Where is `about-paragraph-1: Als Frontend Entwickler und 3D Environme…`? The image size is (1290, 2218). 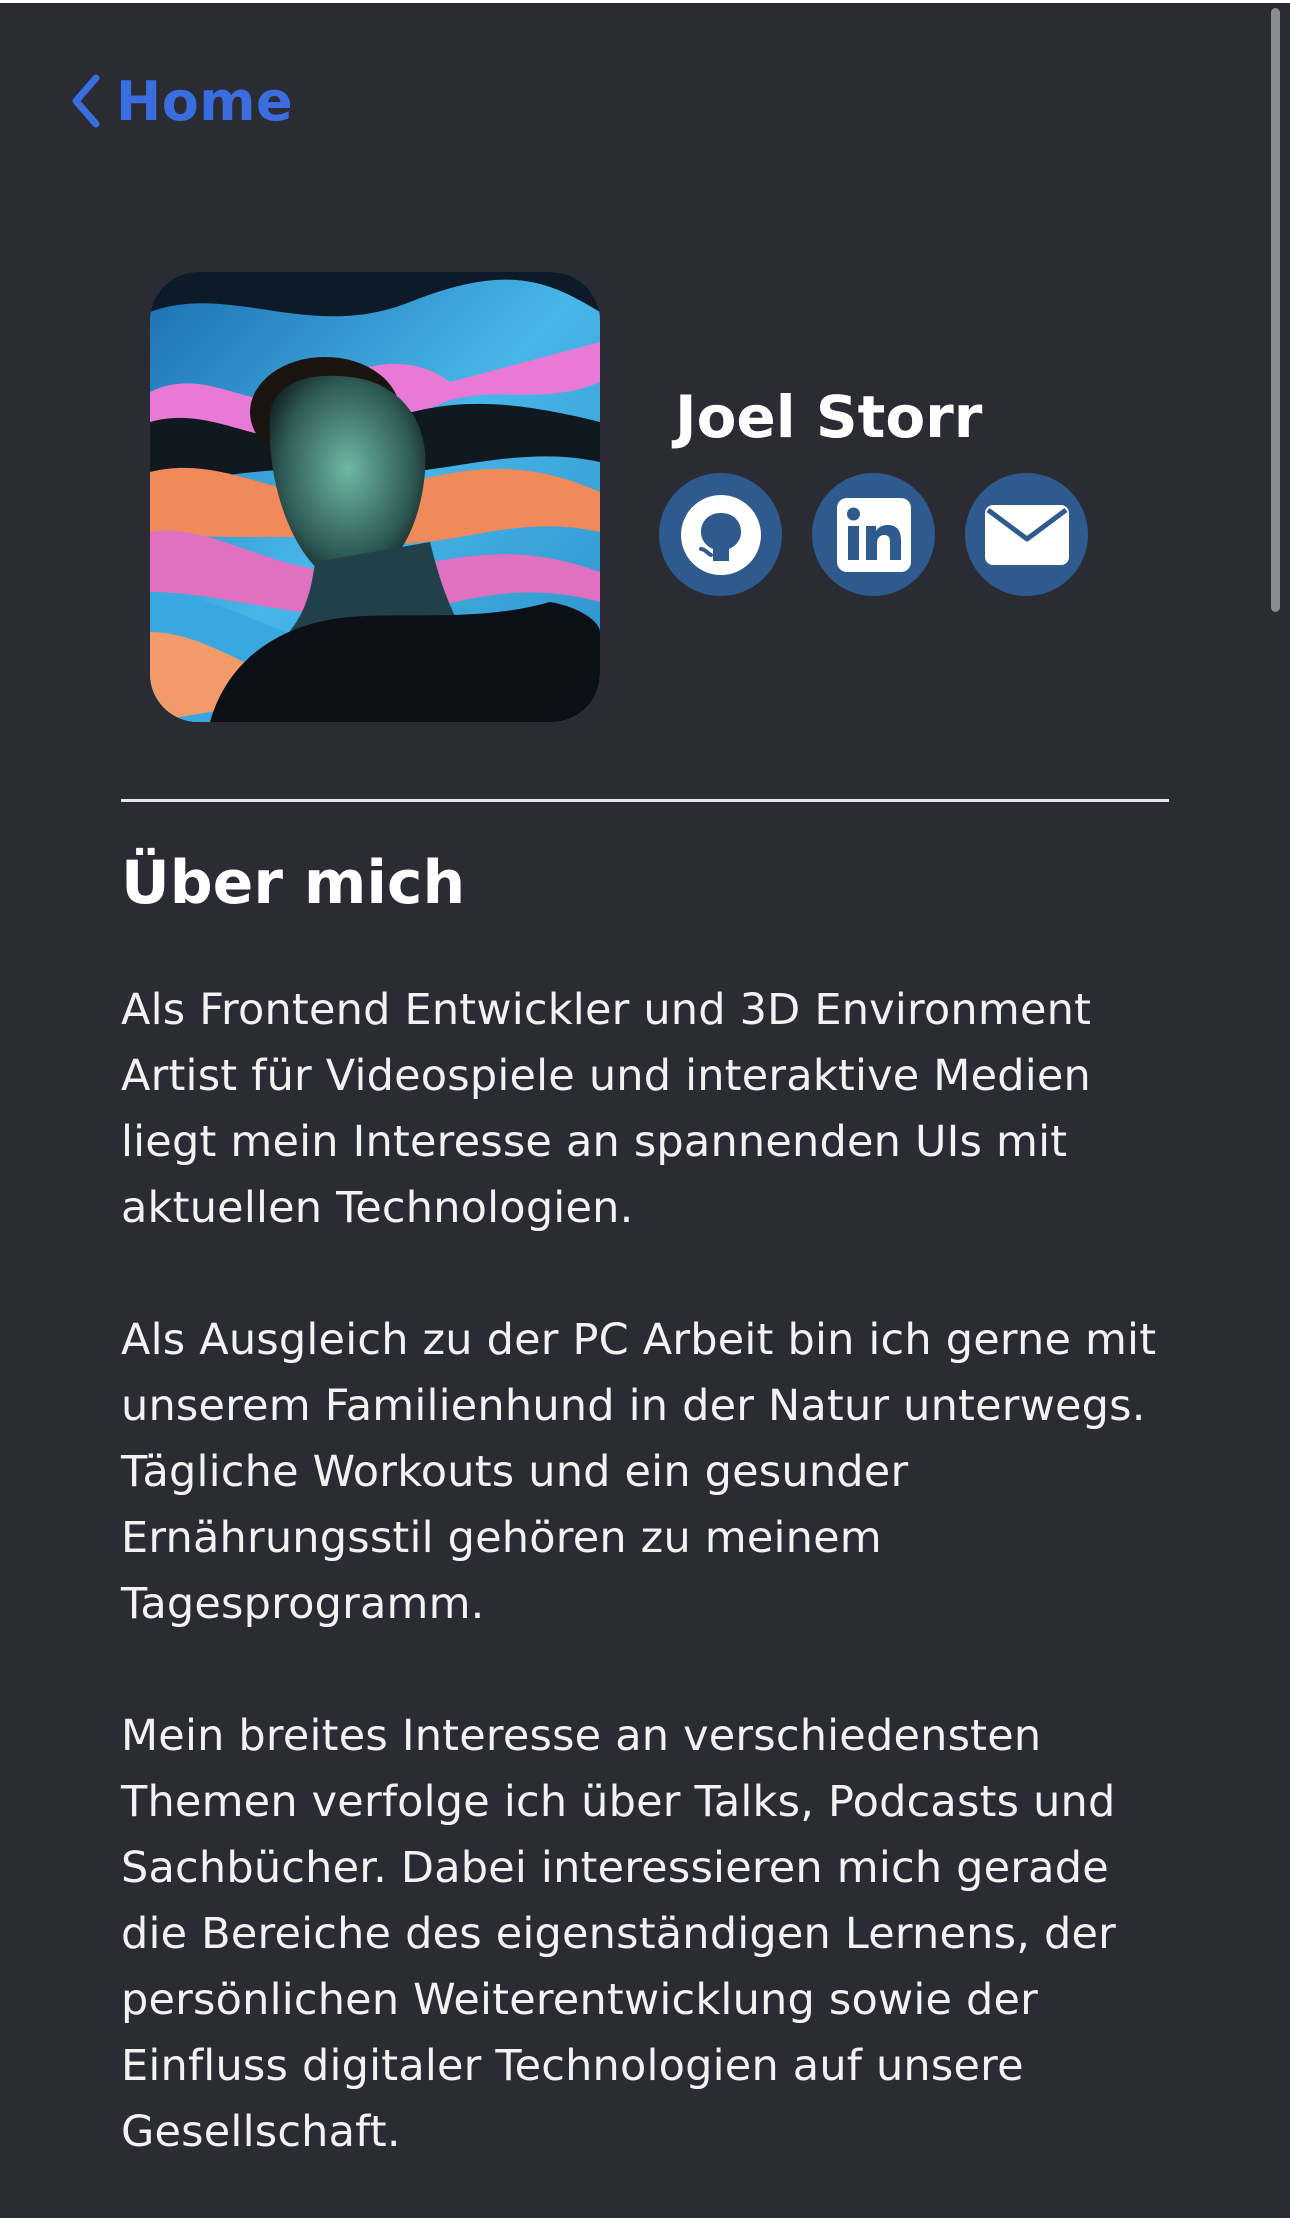 about-paragraph-1: Als Frontend Entwickler und 3D Environme… is located at coordinates (606, 1109).